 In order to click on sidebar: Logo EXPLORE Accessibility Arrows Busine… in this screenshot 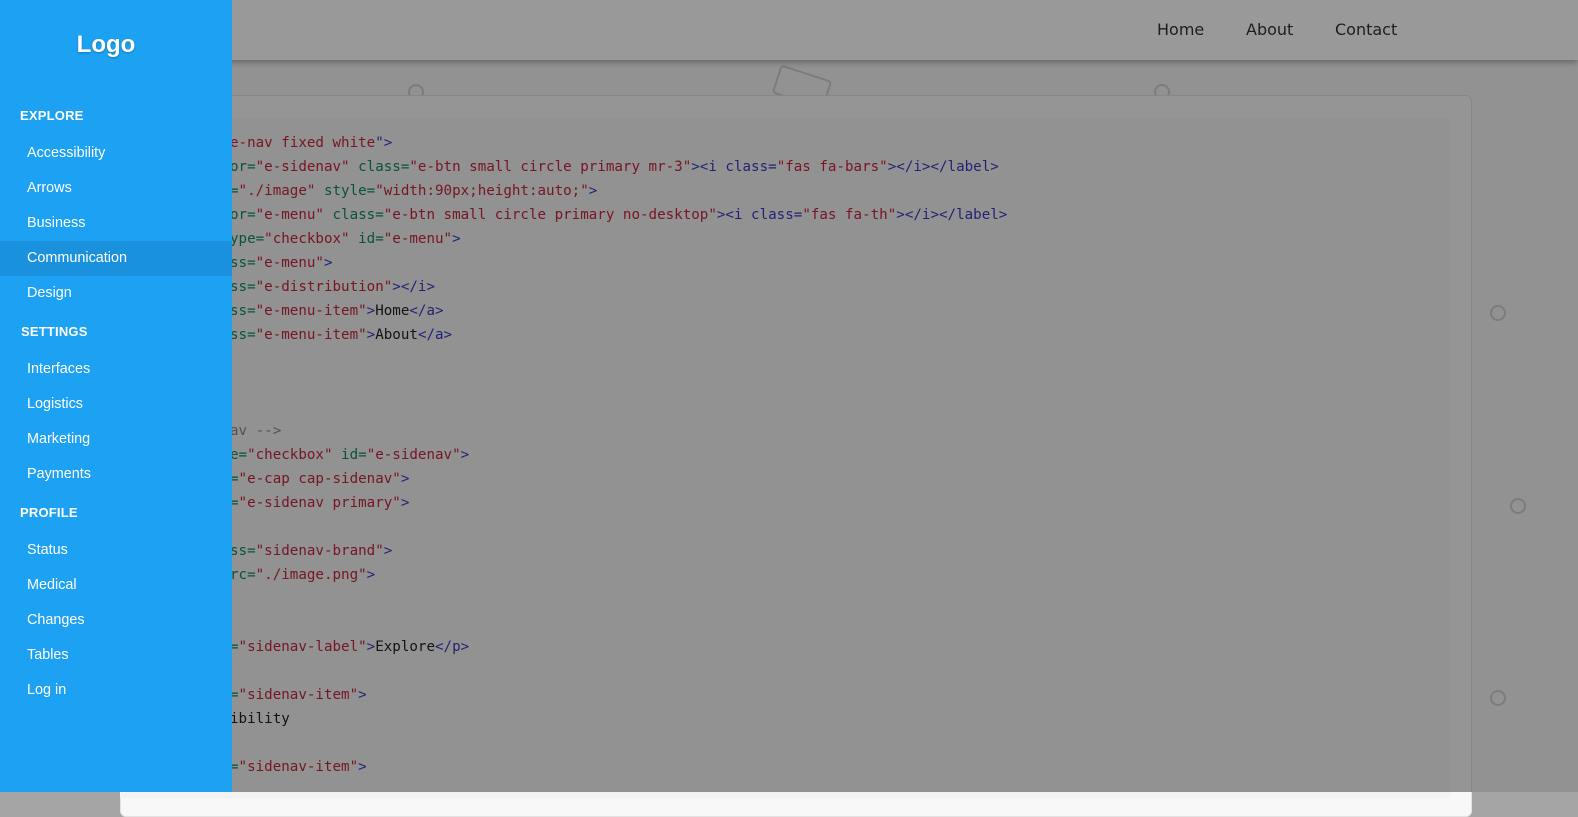, I will do `click(116, 396)`.